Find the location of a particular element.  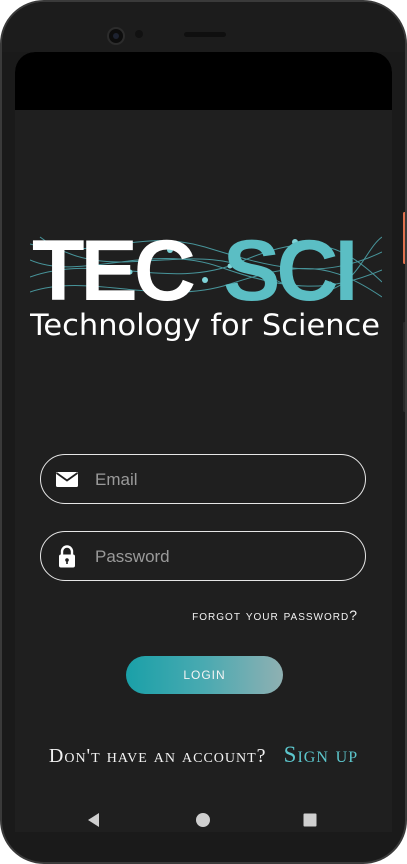

status-bar is located at coordinates (203, 81).